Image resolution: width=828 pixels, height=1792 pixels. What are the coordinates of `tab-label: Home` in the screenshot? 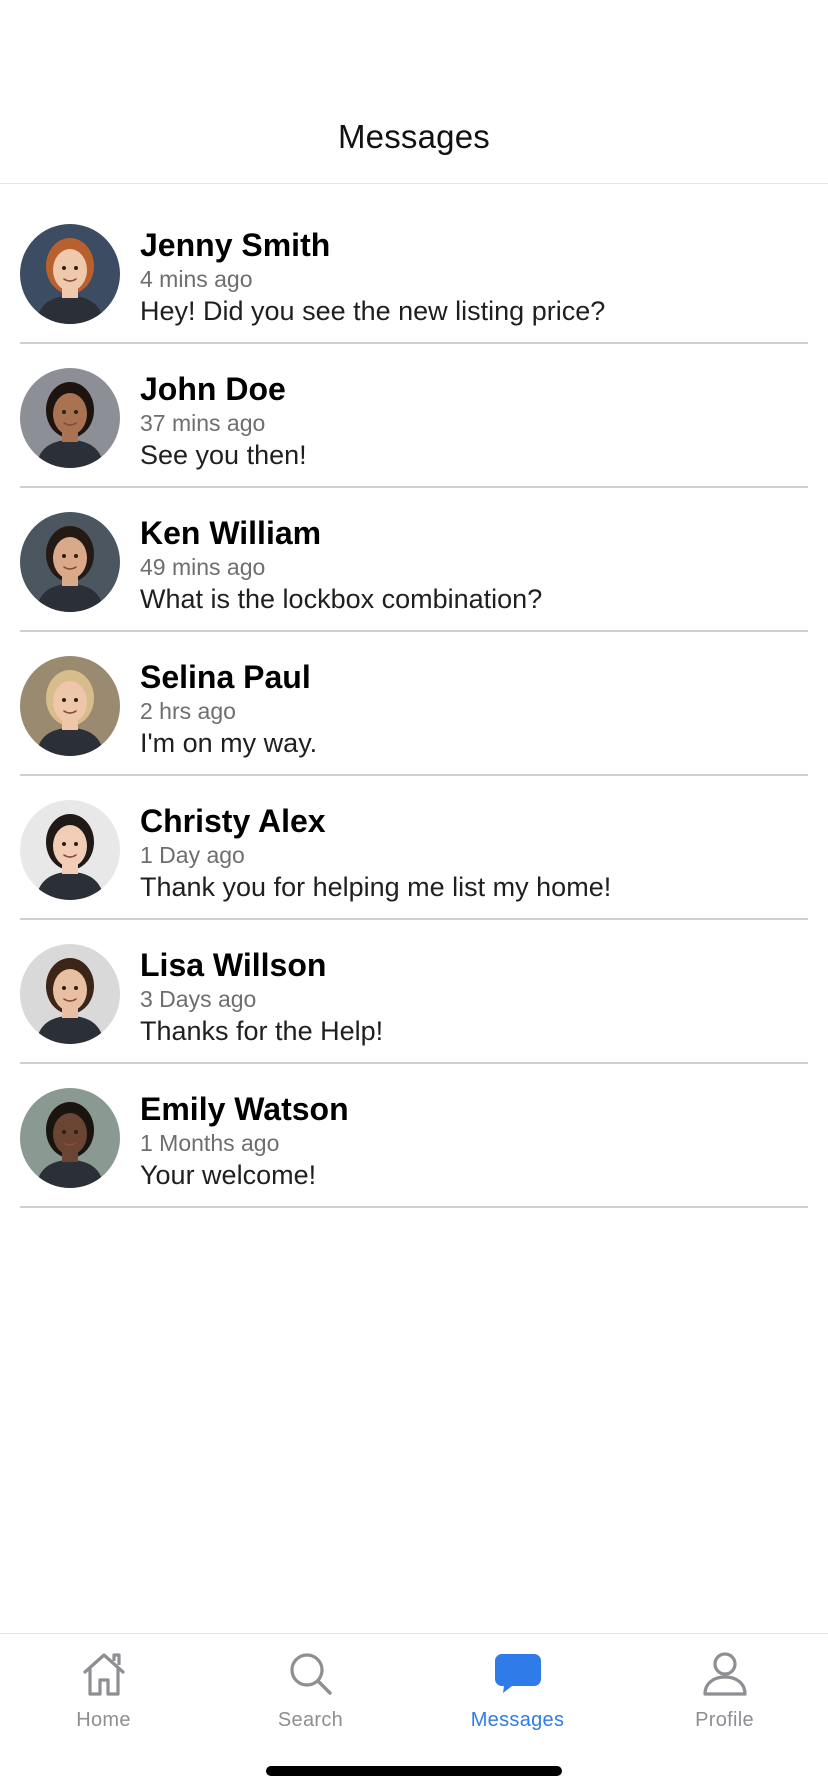 It's located at (103, 1720).